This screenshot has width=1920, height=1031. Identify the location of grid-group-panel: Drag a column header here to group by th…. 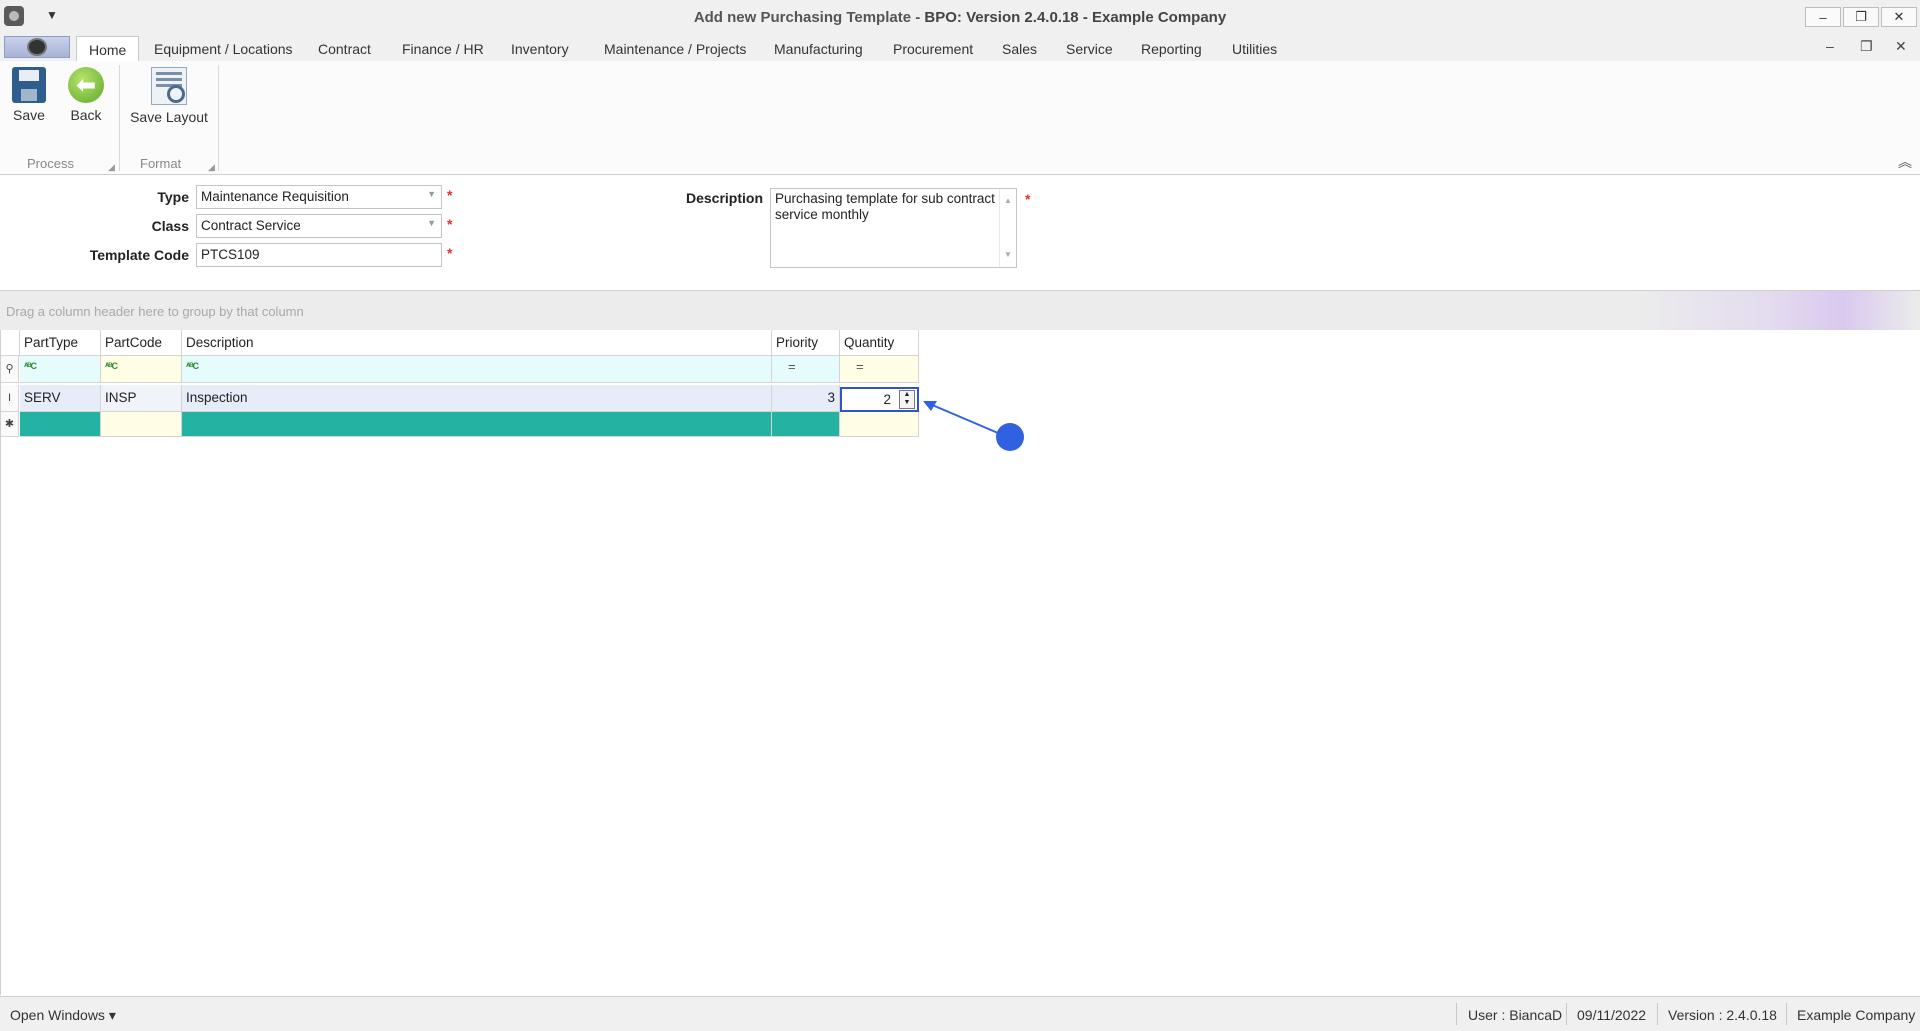
(960, 311).